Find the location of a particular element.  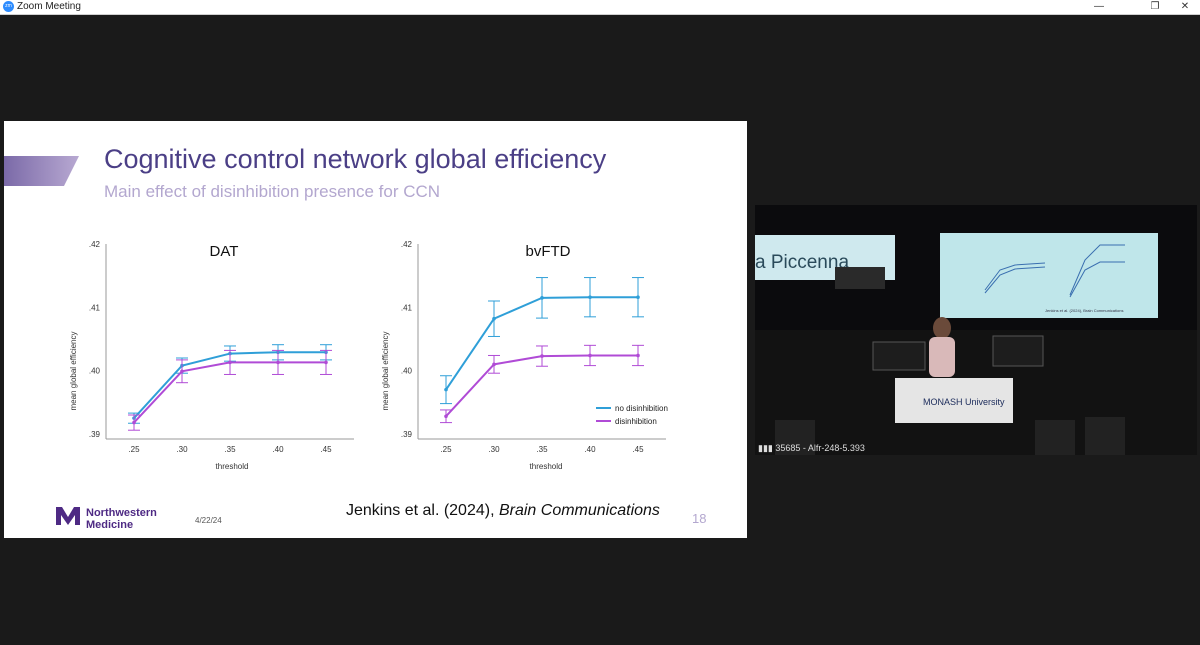

slide-page-number: 18 is located at coordinates (699, 518).